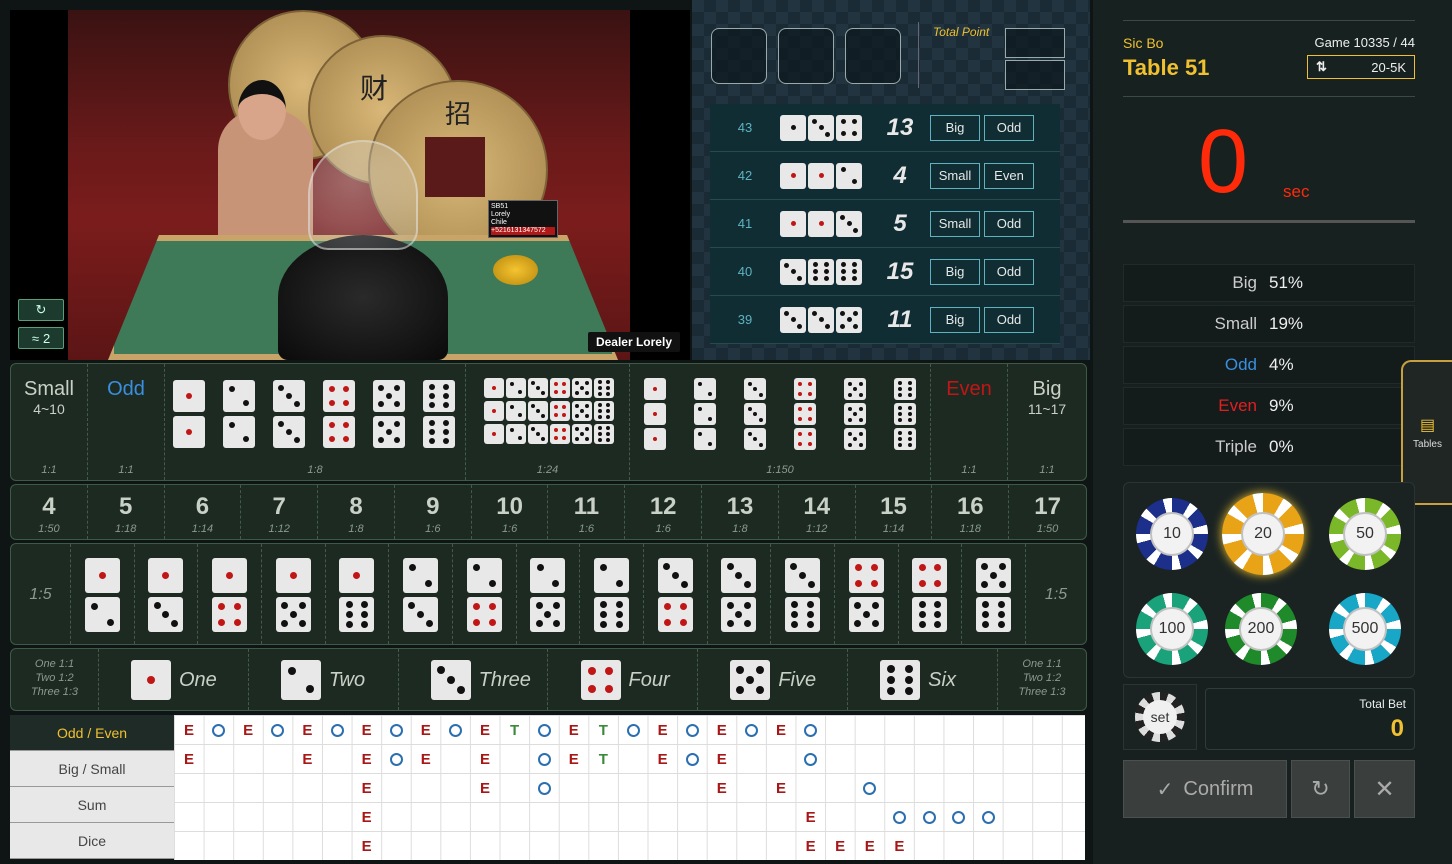  I want to click on bet-single-four: Four, so click(624, 679).